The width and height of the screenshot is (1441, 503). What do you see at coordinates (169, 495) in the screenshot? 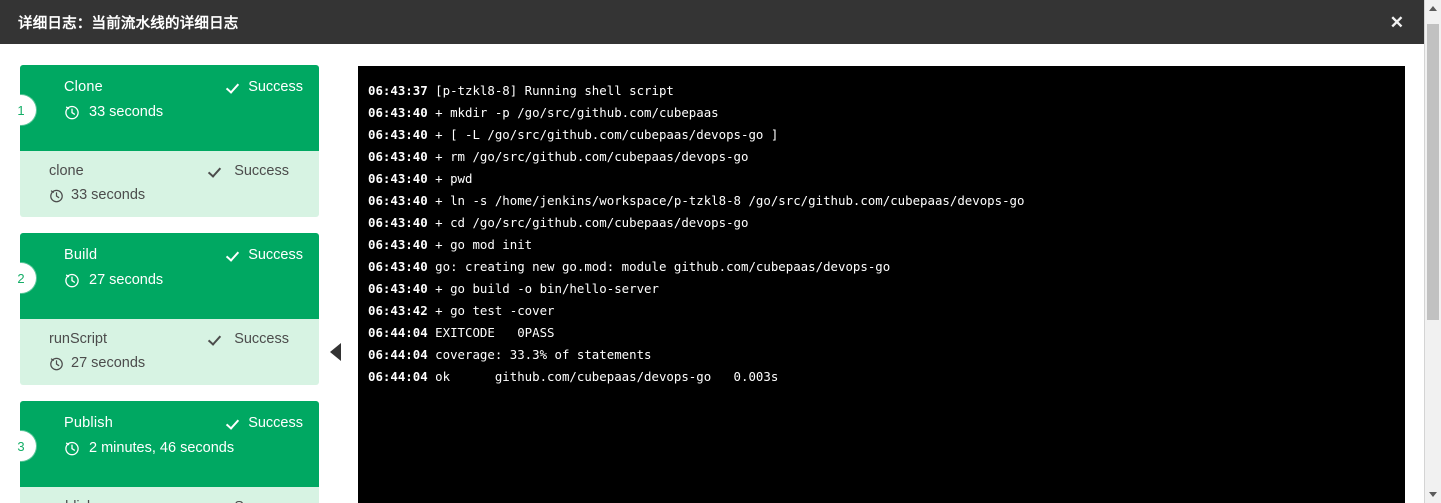
I see `substep-row: publish Success` at bounding box center [169, 495].